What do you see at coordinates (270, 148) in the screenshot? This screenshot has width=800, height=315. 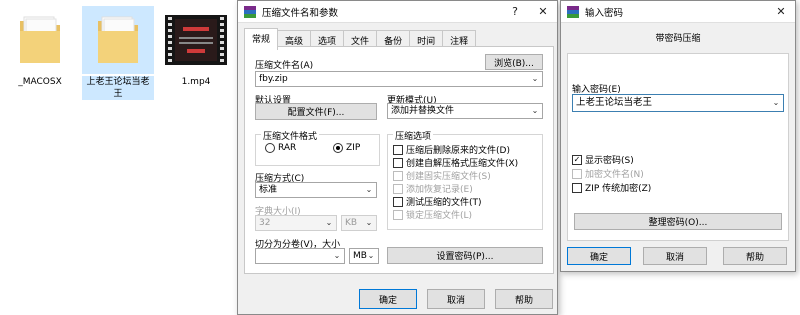 I see `radio-icon` at bounding box center [270, 148].